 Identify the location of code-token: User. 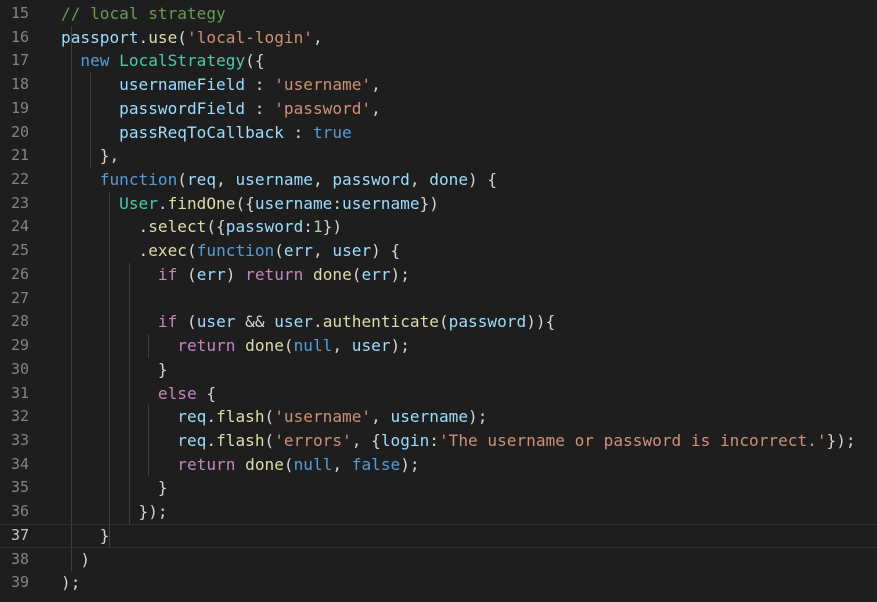
(138, 203).